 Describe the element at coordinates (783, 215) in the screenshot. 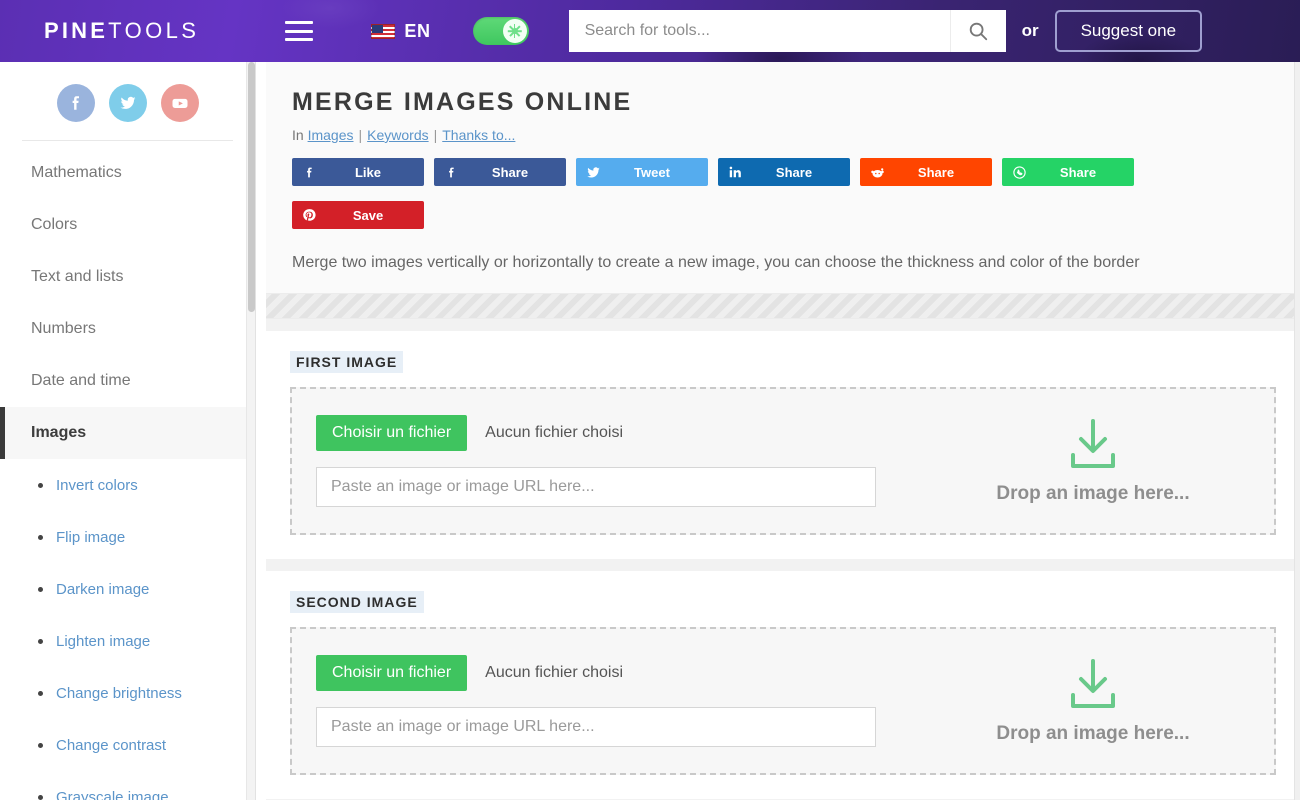

I see `share-buttons-row-2: Save` at that location.